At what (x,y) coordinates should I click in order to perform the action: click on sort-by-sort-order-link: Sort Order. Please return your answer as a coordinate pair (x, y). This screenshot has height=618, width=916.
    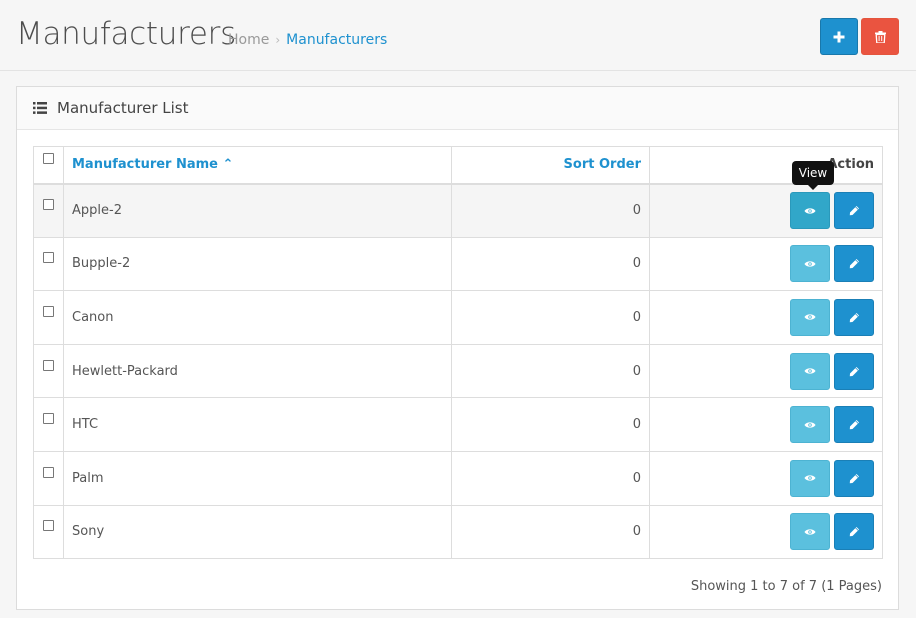
    Looking at the image, I should click on (602, 164).